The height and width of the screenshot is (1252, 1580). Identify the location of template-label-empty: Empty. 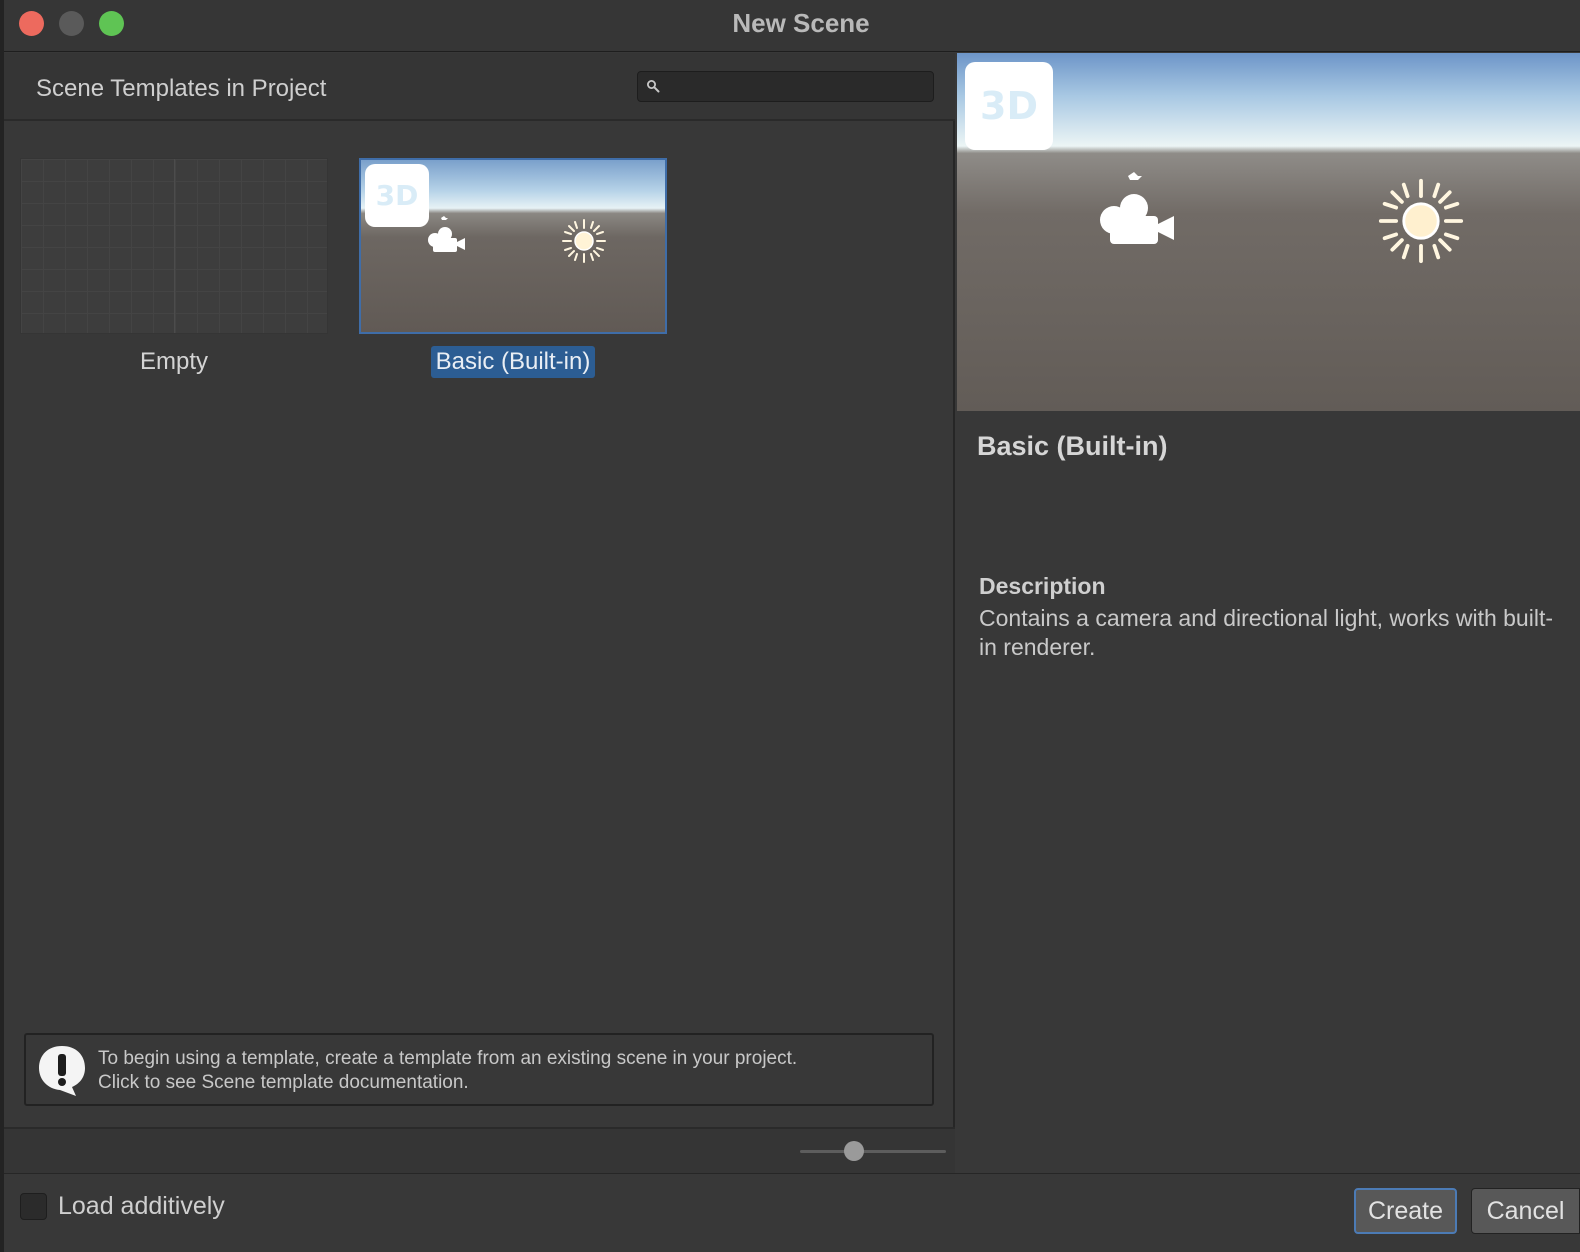
(174, 362).